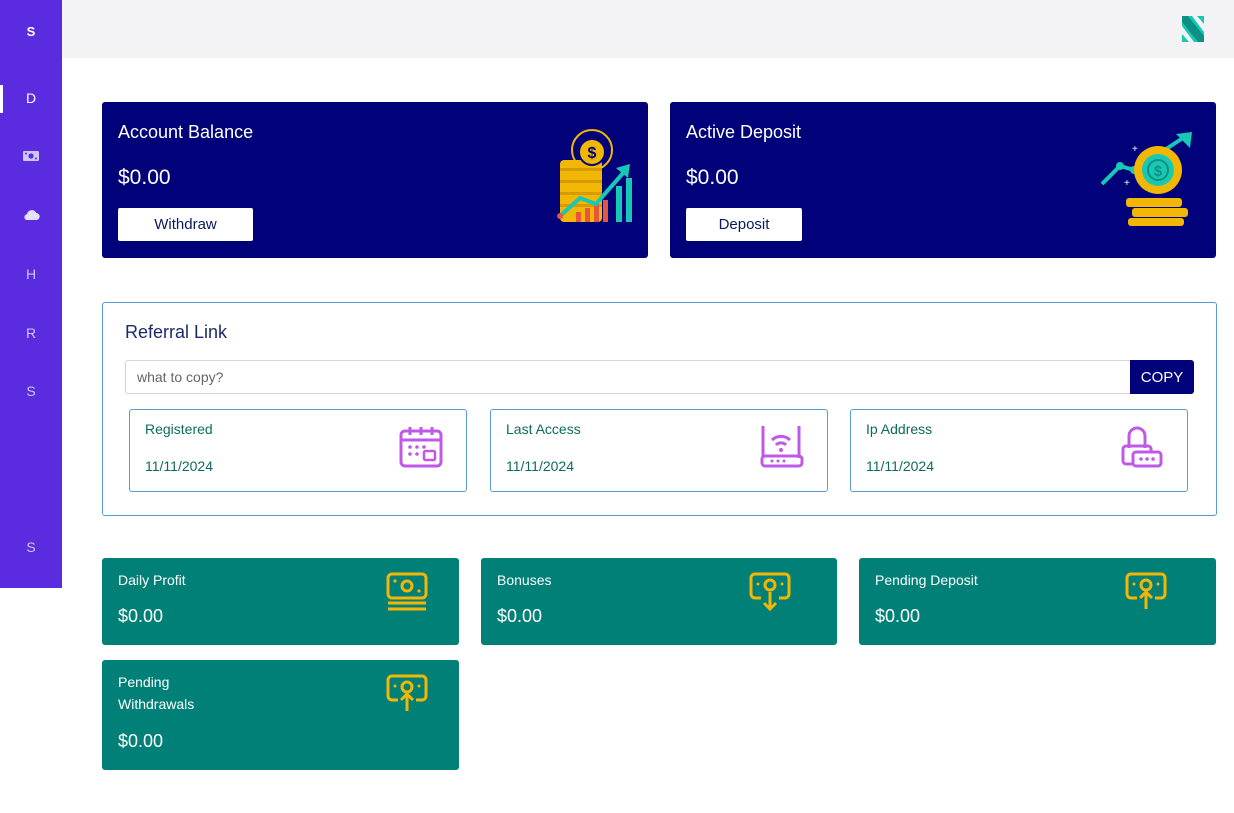 The height and width of the screenshot is (813, 1234). What do you see at coordinates (280, 715) in the screenshot?
I see `pending-withdrawals-card: Pending Withdrawals $0.00` at bounding box center [280, 715].